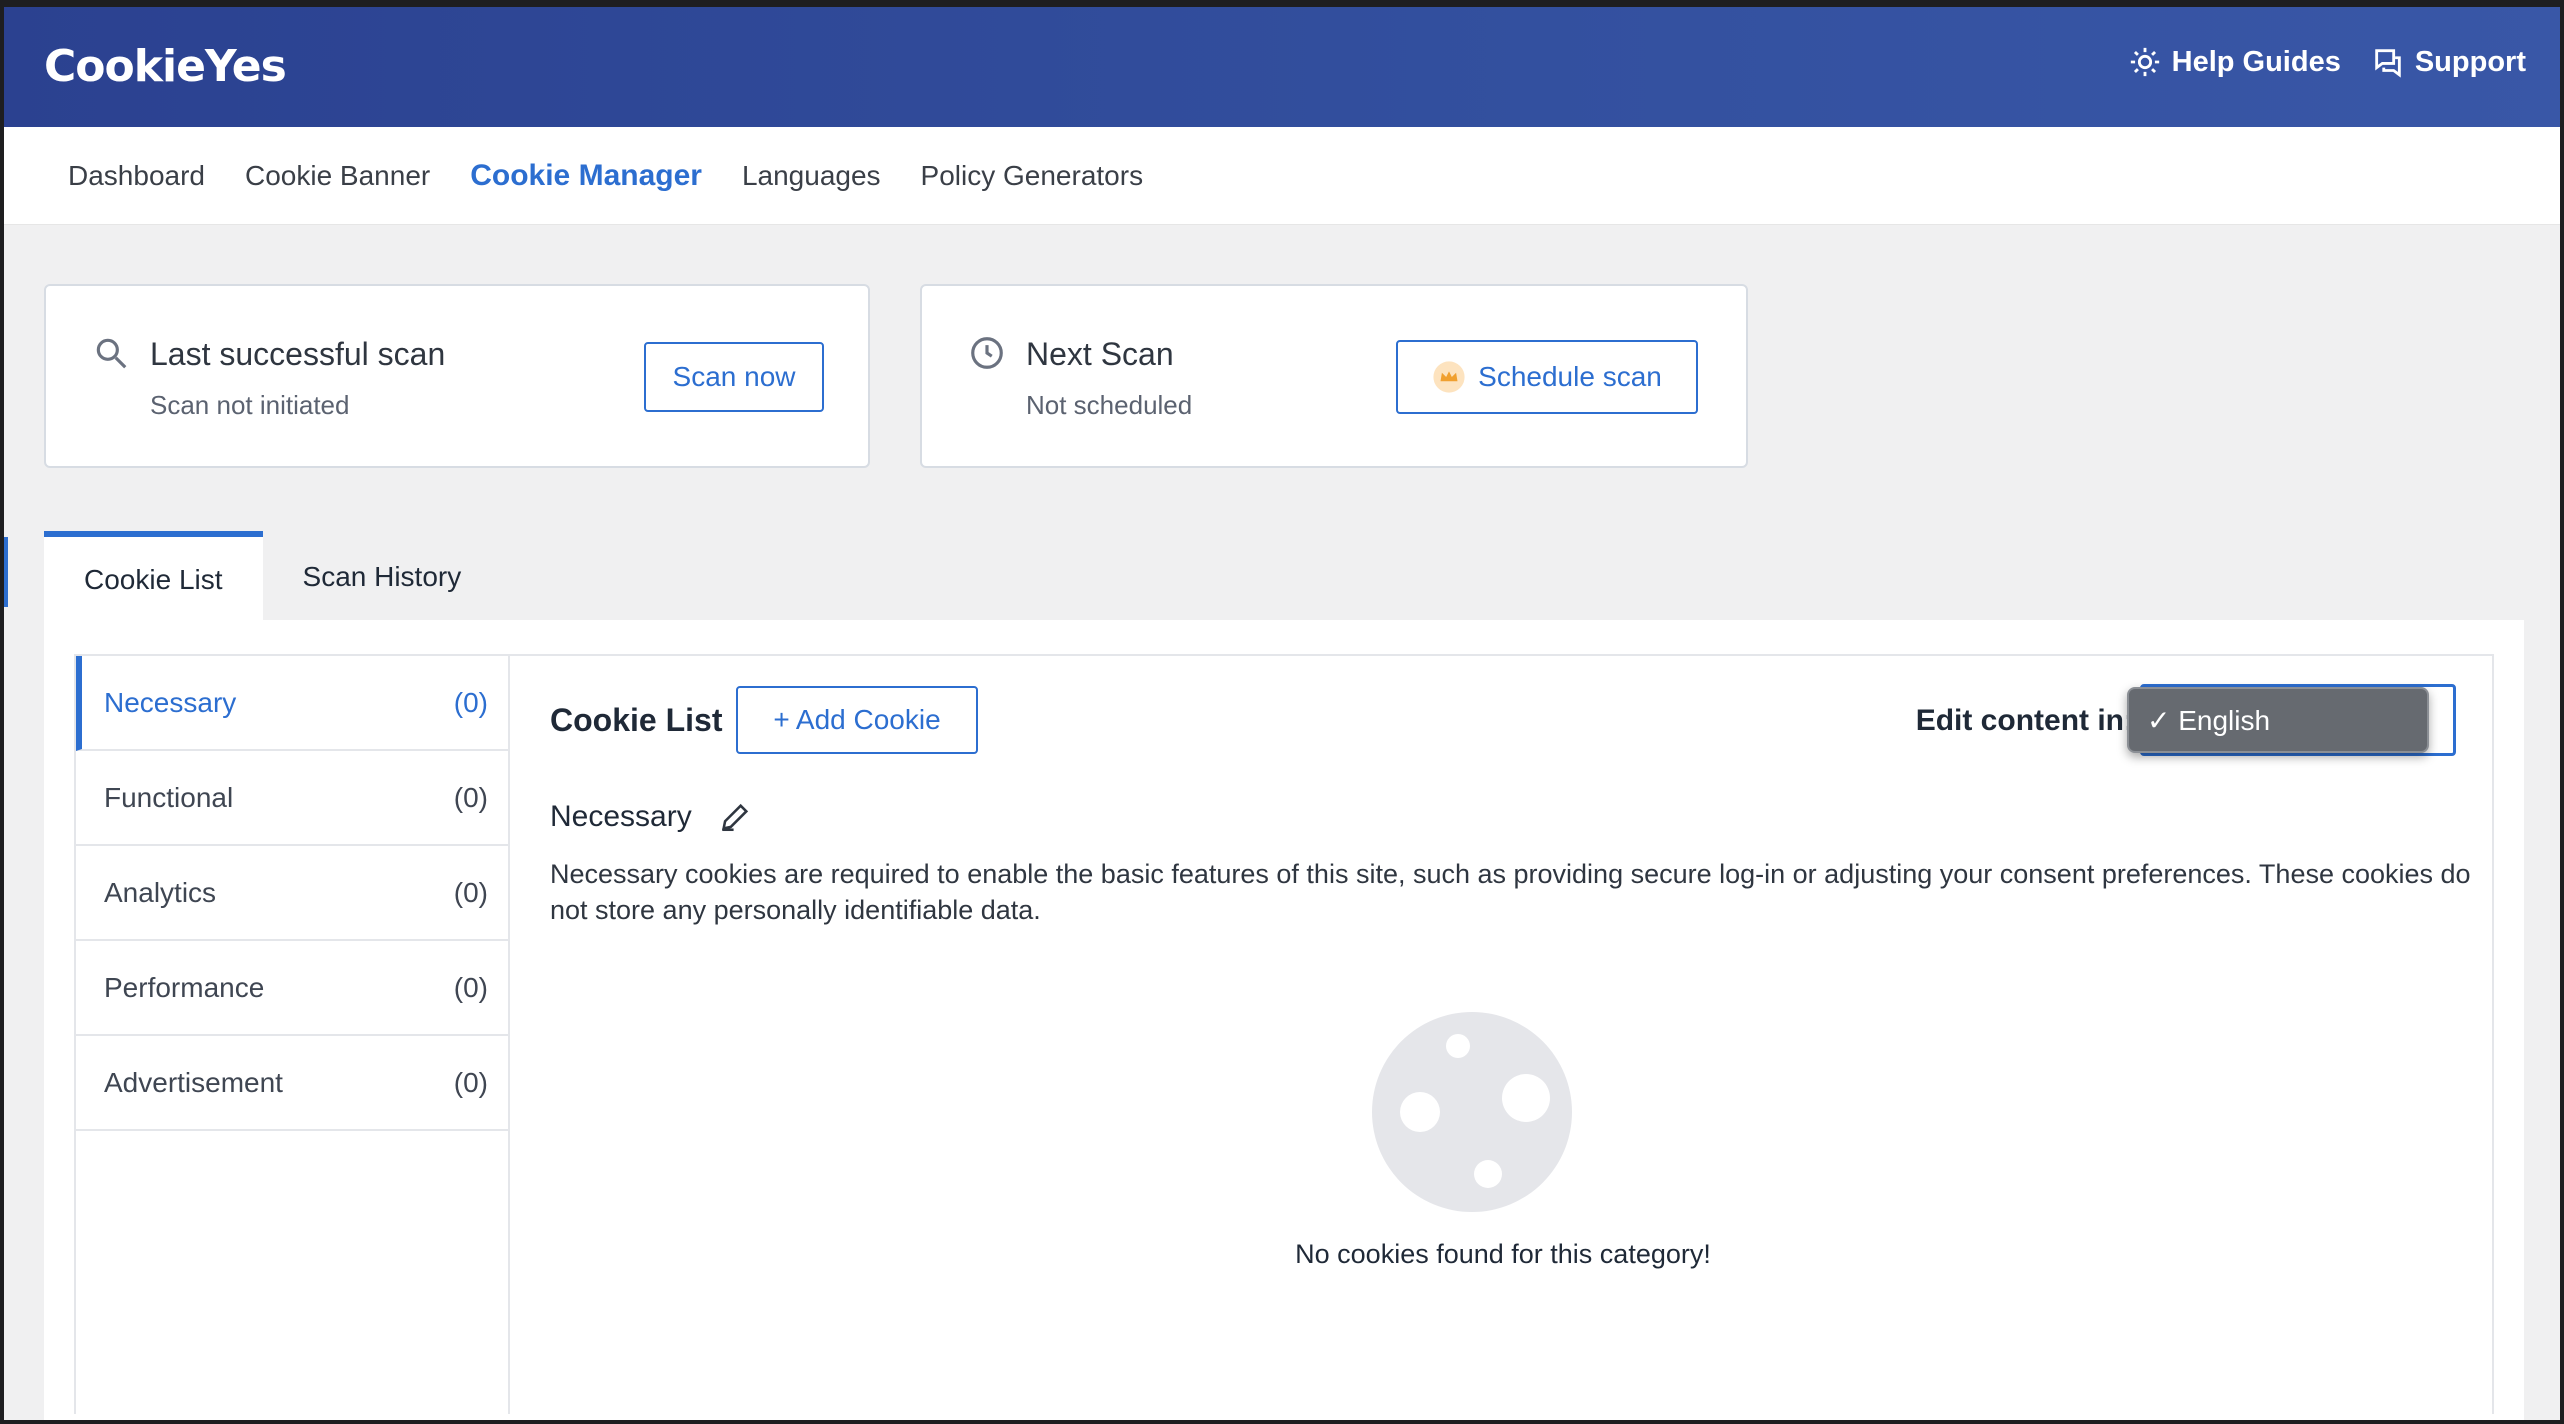 The width and height of the screenshot is (2564, 1424). I want to click on support-label: Support, so click(2470, 61).